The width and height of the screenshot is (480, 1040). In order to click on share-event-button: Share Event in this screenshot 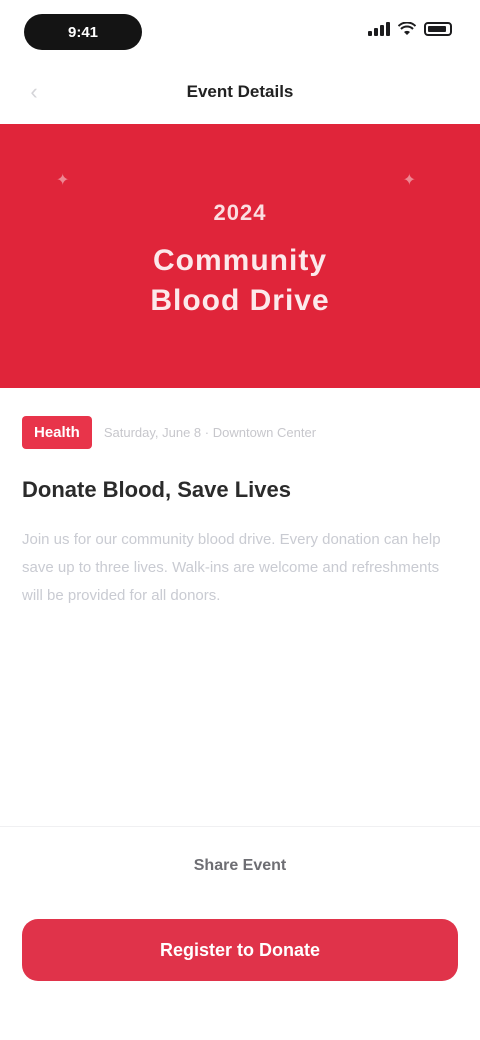, I will do `click(240, 866)`.